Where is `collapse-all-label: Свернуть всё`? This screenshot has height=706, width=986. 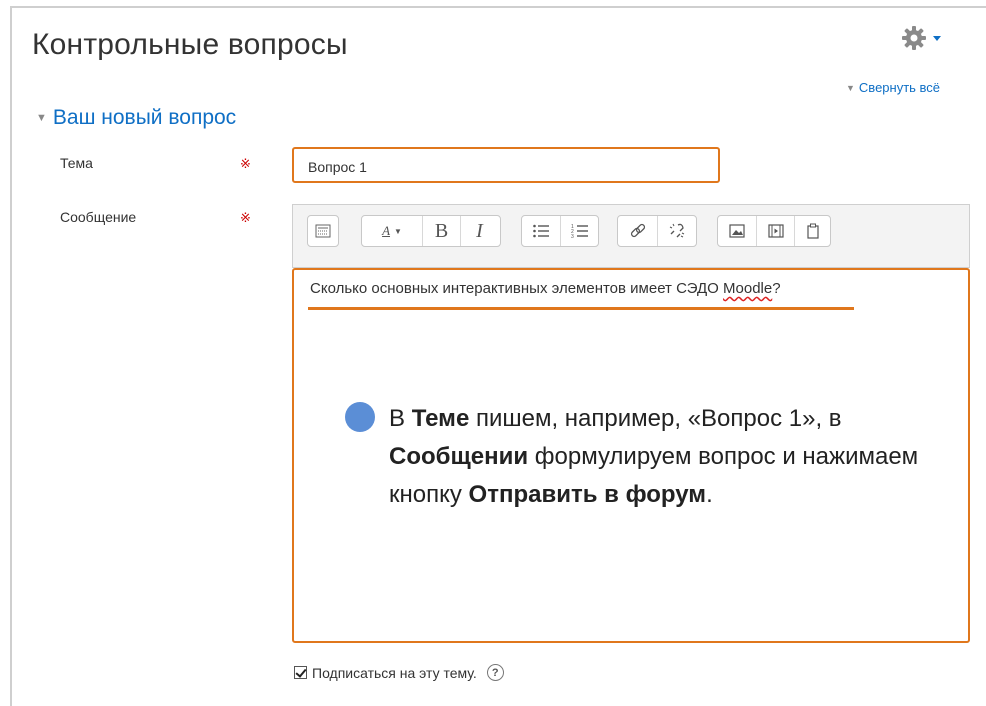 collapse-all-label: Свернуть всё is located at coordinates (899, 87).